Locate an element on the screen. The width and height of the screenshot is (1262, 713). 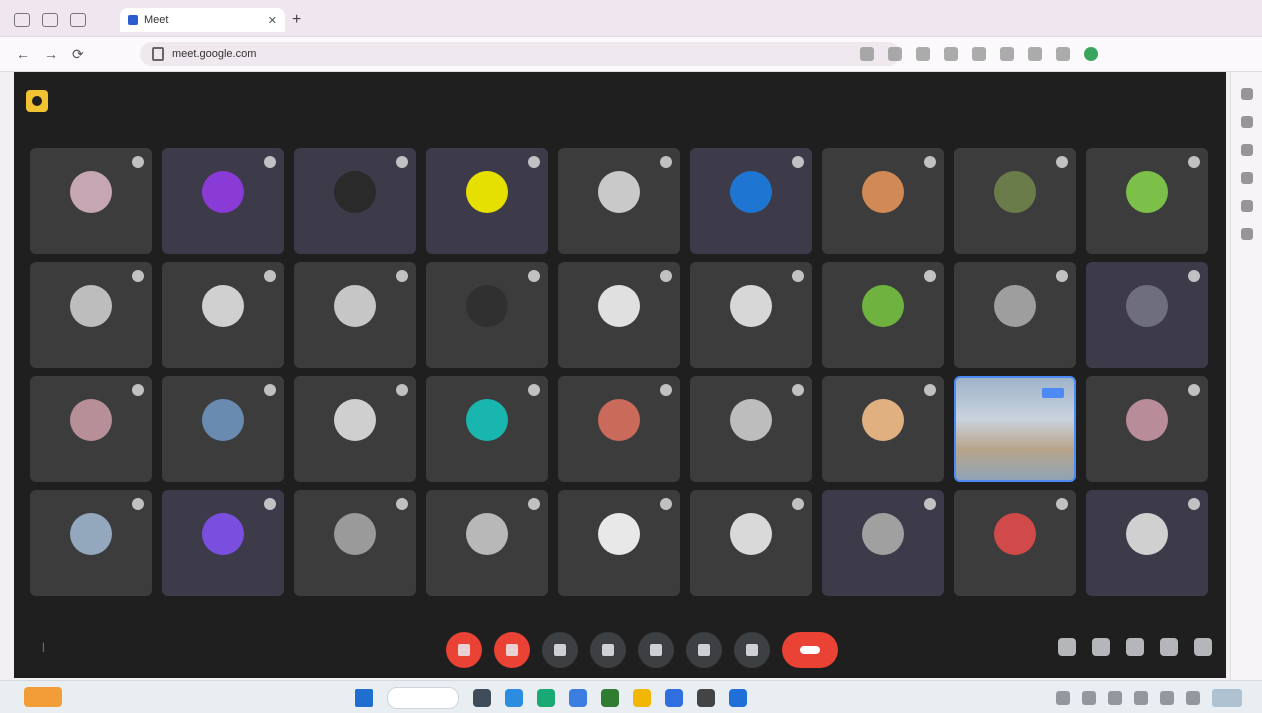
file-explorer-icon is located at coordinates (642, 698).